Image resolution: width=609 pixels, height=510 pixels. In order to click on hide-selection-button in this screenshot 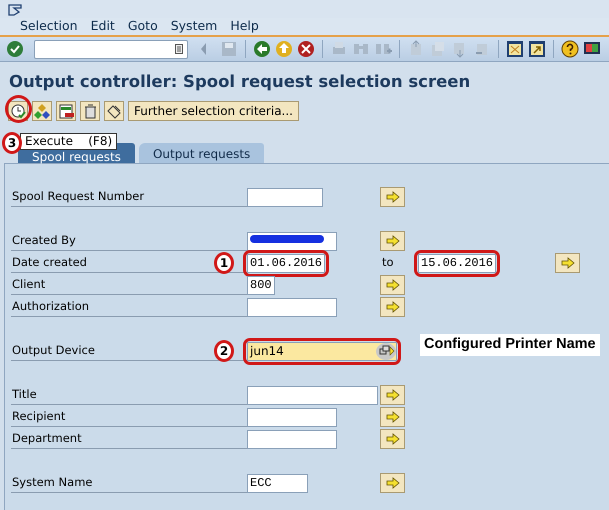, I will do `click(66, 111)`.